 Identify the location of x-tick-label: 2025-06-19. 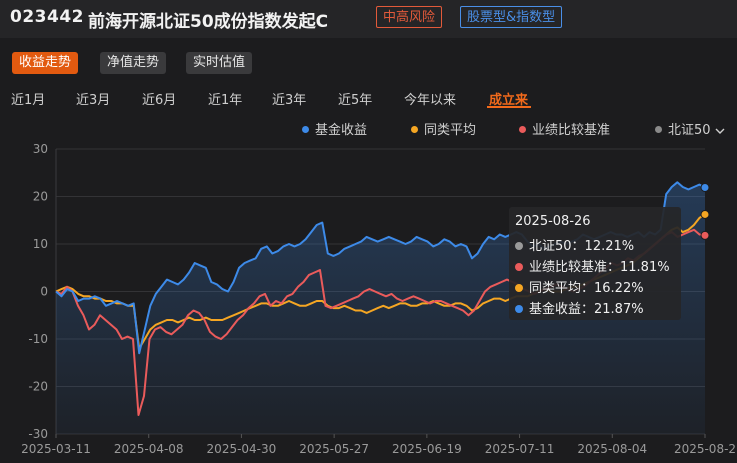
(427, 449).